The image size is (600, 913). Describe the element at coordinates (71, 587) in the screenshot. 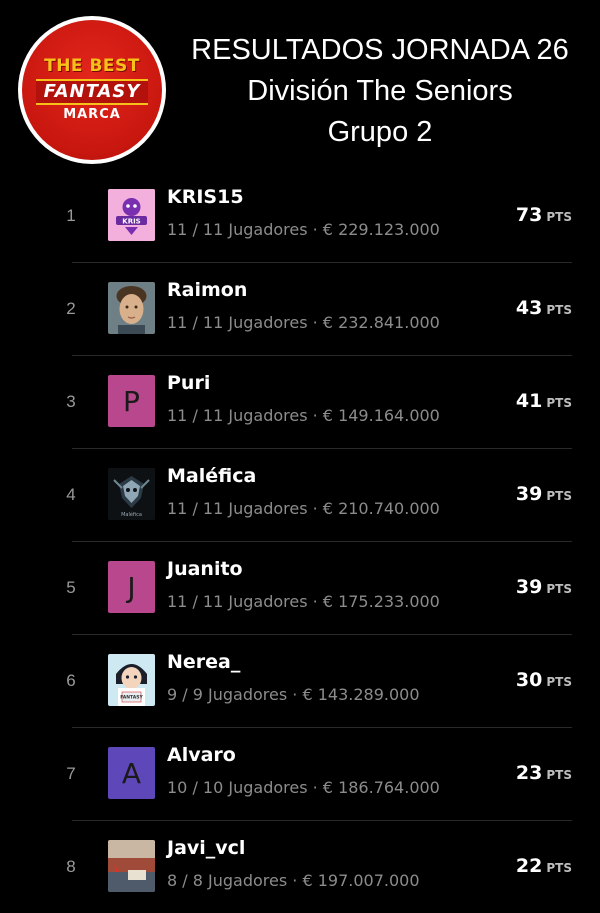

I see `rank-number: 5` at that location.